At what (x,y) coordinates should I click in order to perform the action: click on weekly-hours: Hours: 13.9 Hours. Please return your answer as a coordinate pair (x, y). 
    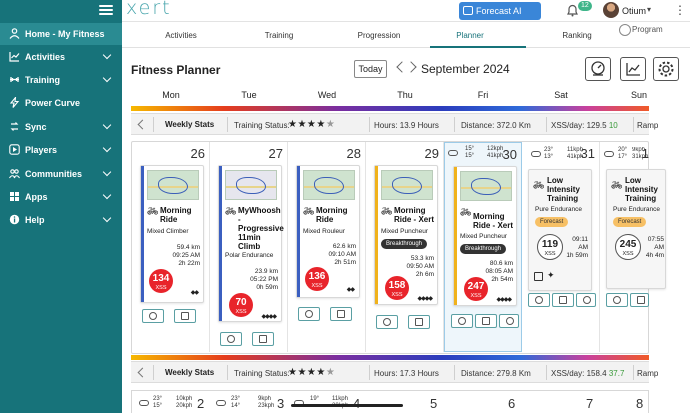
    Looking at the image, I should click on (406, 125).